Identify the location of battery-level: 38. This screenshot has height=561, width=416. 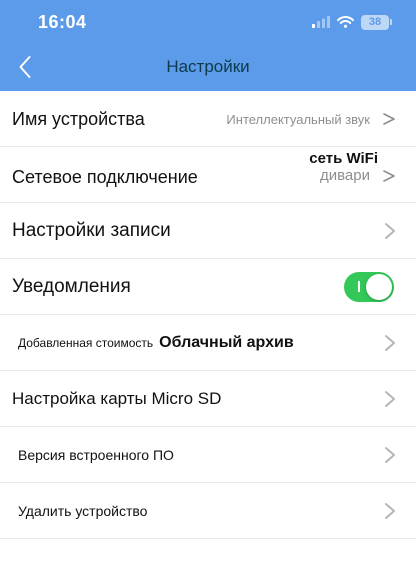
(375, 21).